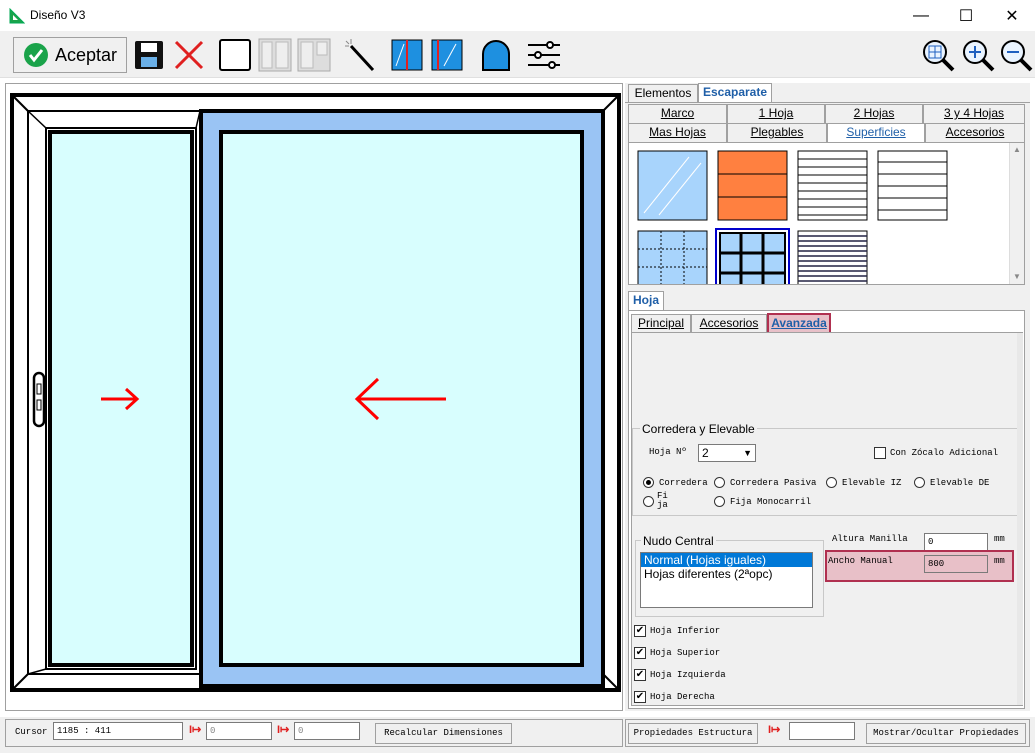  I want to click on accept-label: Aceptar, so click(86, 54).